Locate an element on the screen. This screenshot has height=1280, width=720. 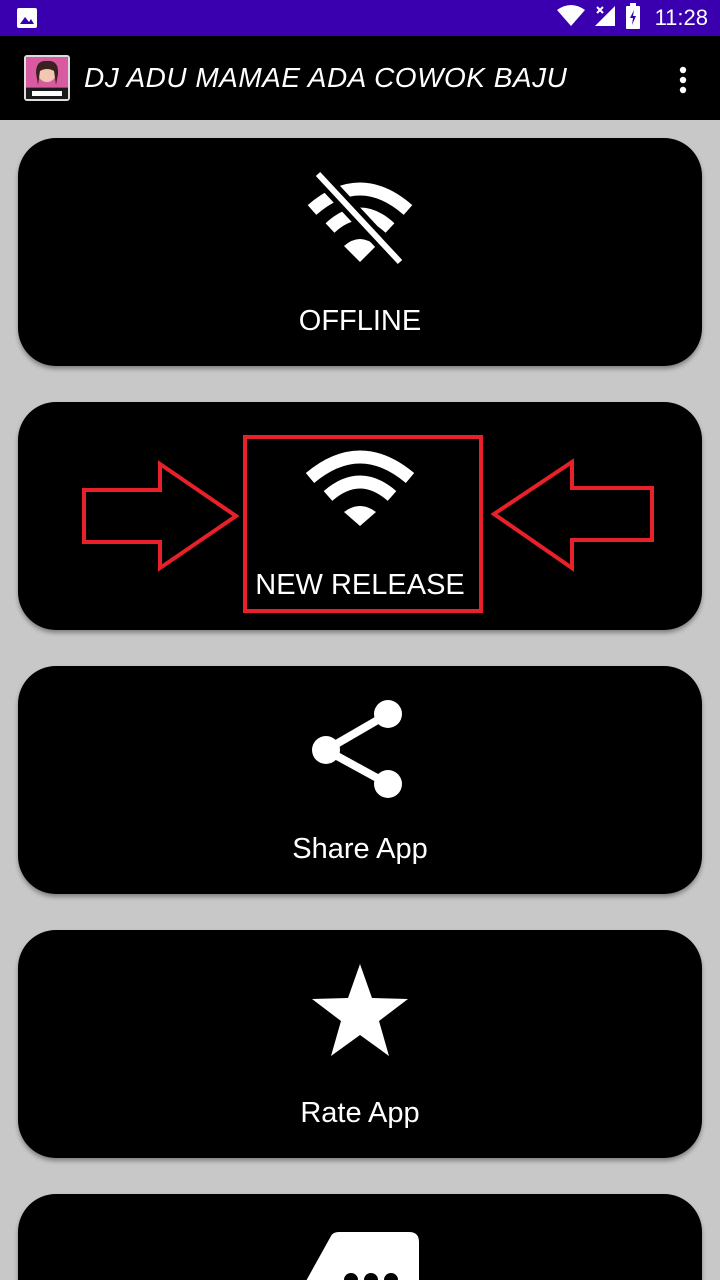
star-icon is located at coordinates (360, 1014).